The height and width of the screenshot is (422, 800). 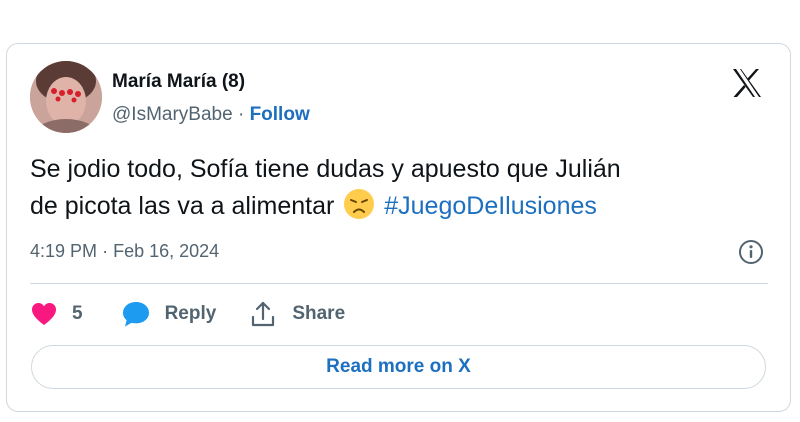 What do you see at coordinates (490, 206) in the screenshot?
I see `hashtag-link: #JuegoDeIlusiones` at bounding box center [490, 206].